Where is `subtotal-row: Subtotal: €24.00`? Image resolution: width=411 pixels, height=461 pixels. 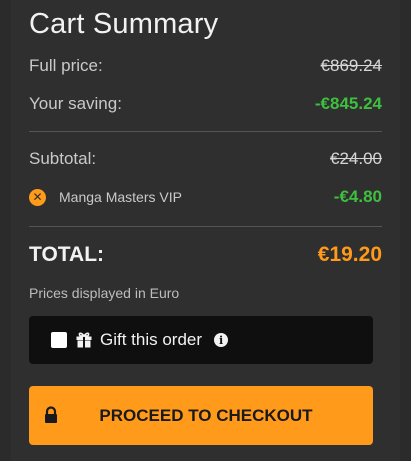 subtotal-row: Subtotal: €24.00 is located at coordinates (205, 159).